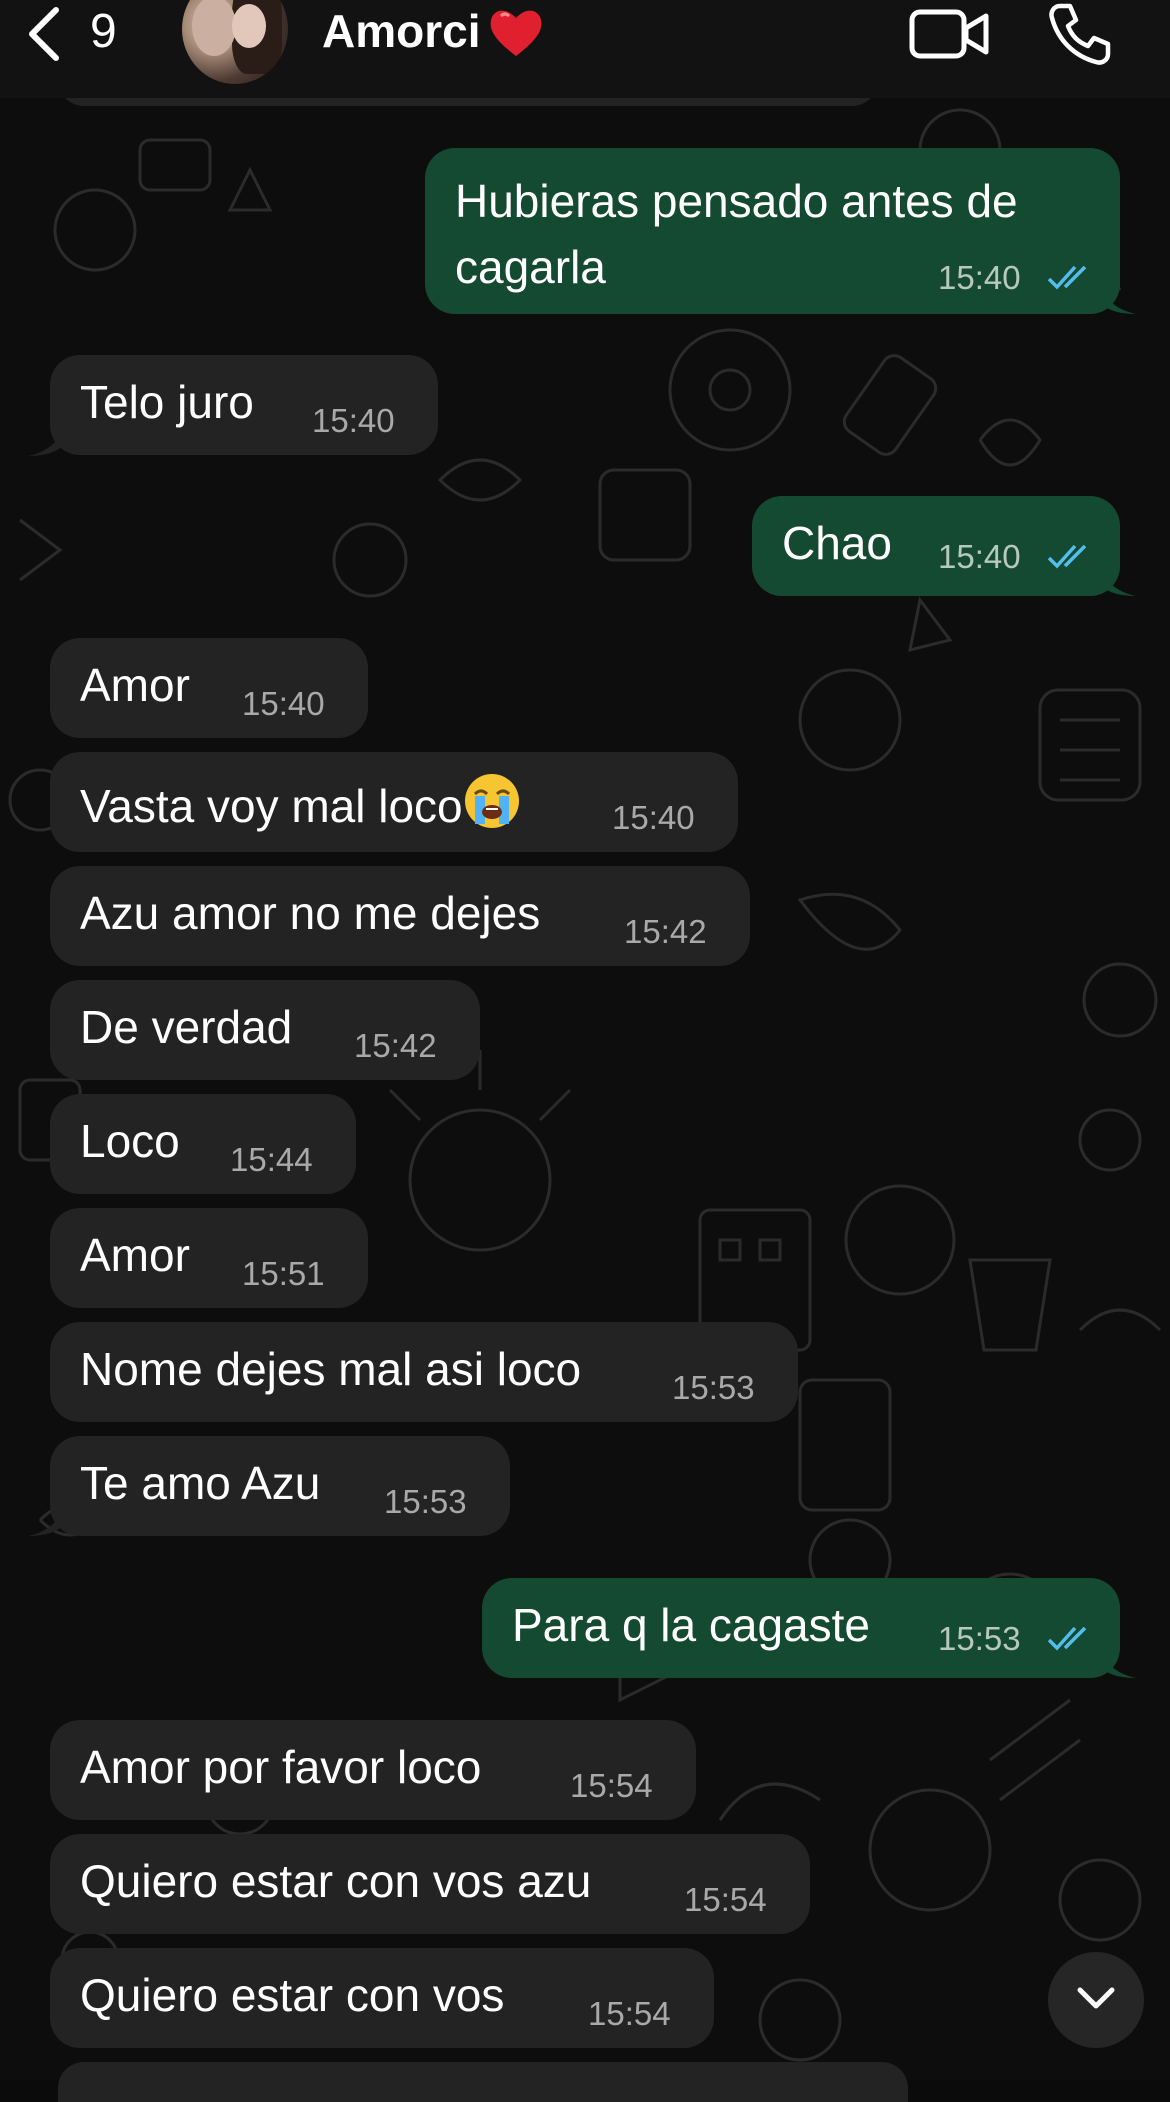 This screenshot has width=1170, height=2102. What do you see at coordinates (491, 801) in the screenshot?
I see `crying-face-emoji-icon` at bounding box center [491, 801].